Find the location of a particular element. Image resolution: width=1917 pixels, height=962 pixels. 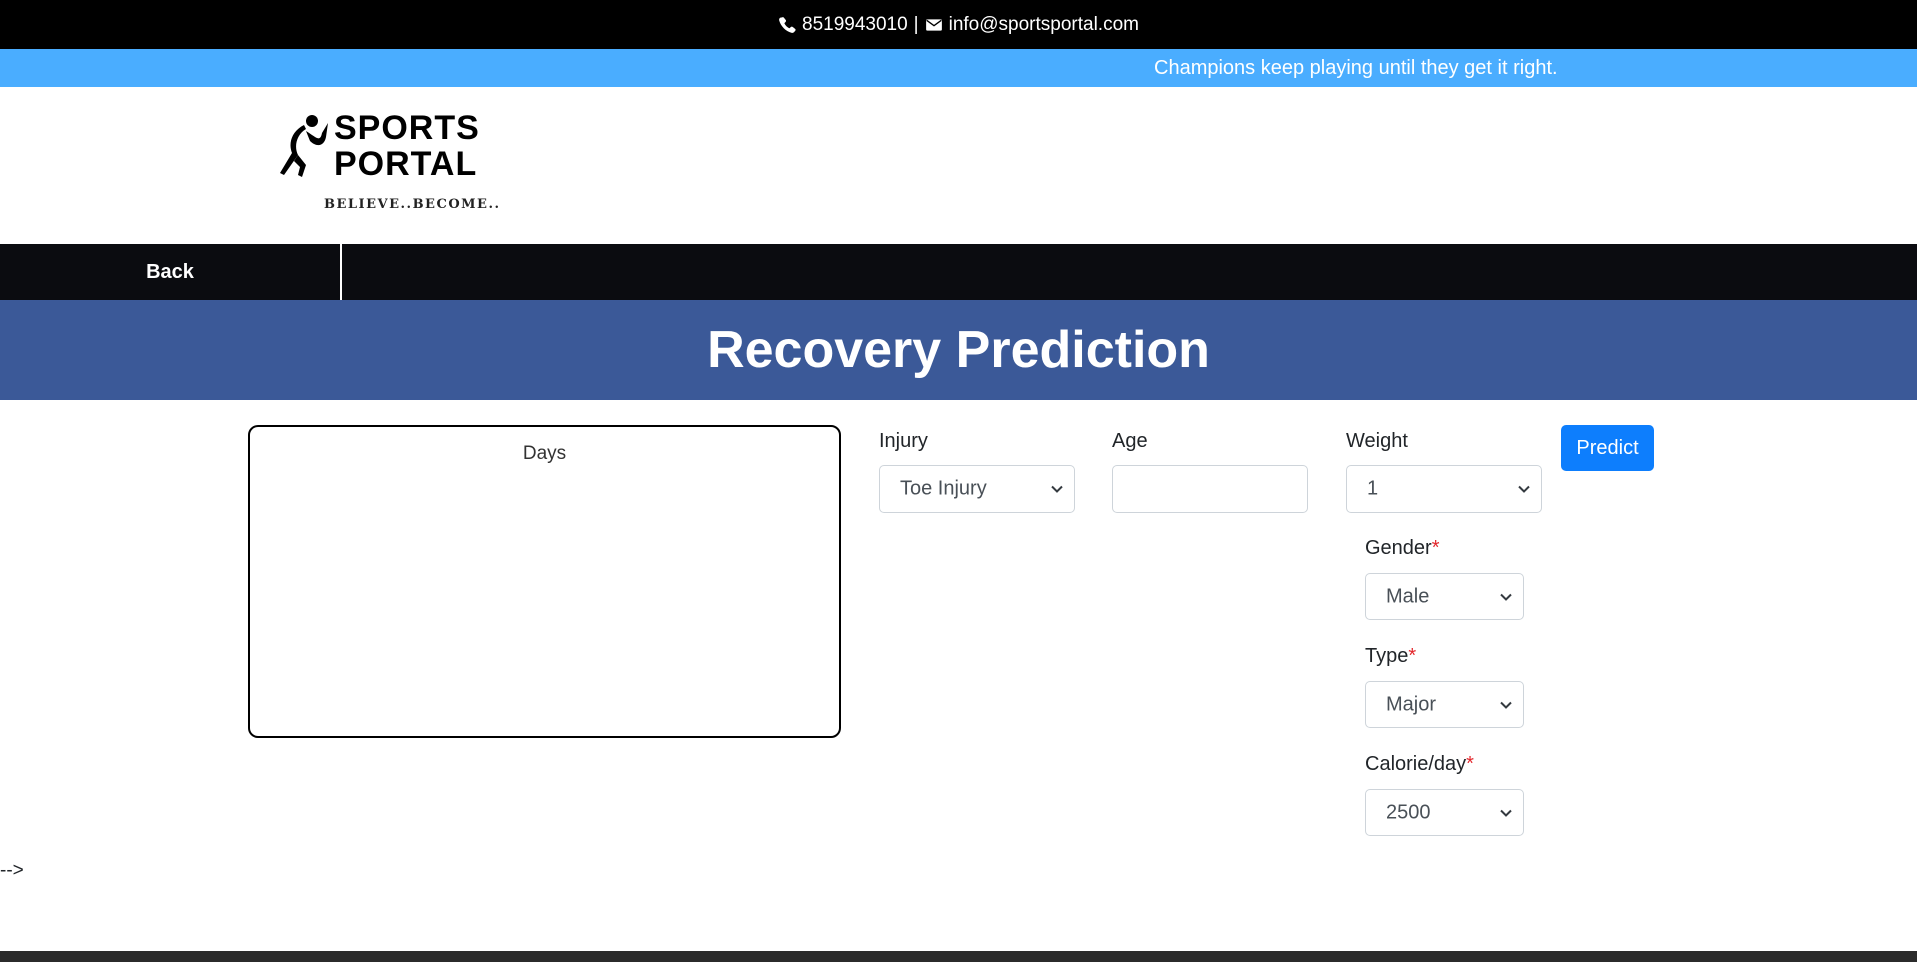

calorie-label: Calorie/day* is located at coordinates (1419, 764).